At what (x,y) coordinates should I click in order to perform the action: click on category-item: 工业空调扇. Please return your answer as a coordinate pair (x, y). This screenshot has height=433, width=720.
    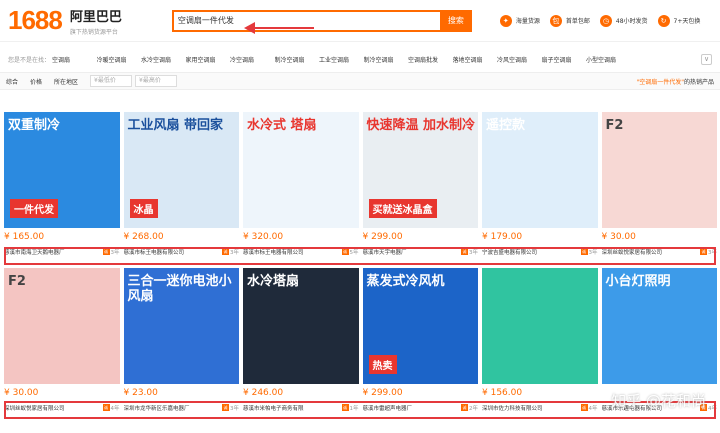
    Looking at the image, I should click on (341, 59).